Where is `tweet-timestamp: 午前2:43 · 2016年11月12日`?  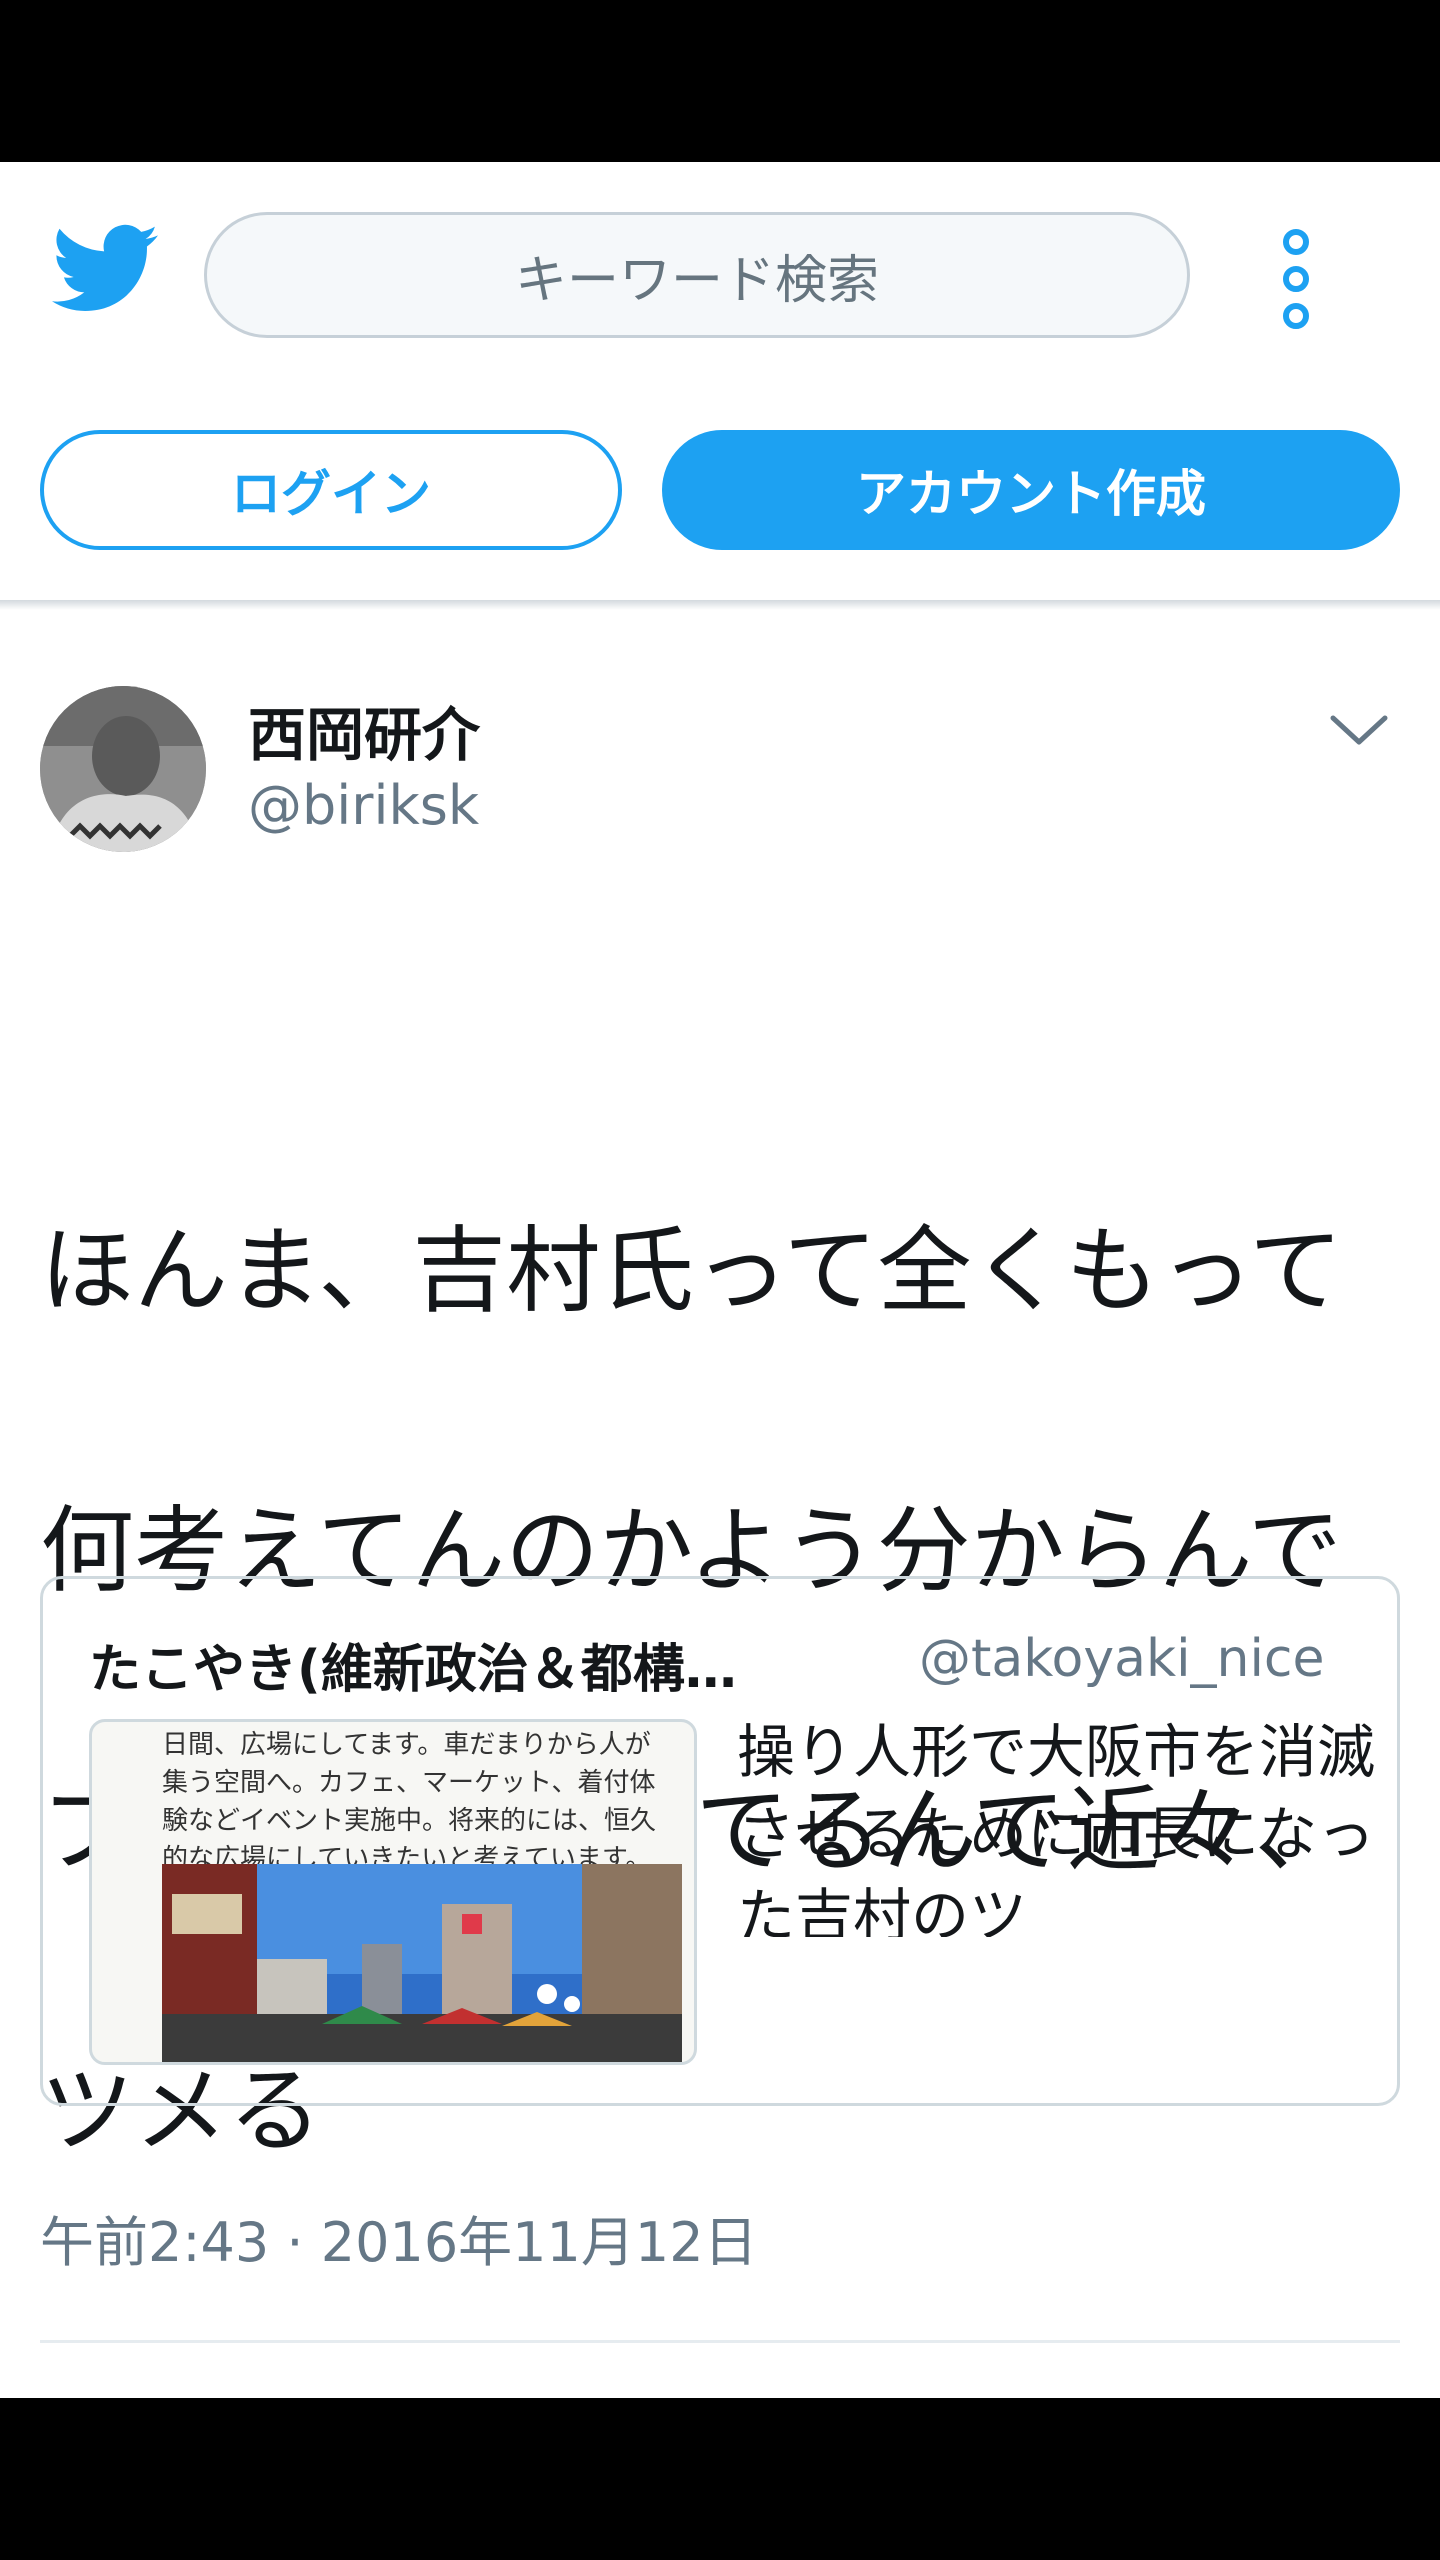 tweet-timestamp: 午前2:43 · 2016年11月12日 is located at coordinates (399, 2237).